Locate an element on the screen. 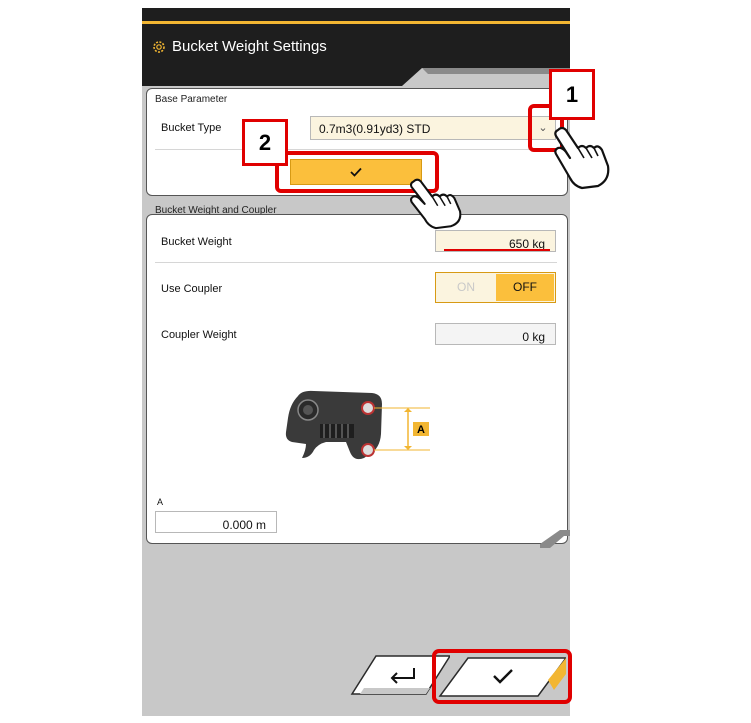 The height and width of the screenshot is (723, 751). coupler-diagram: A is located at coordinates (357, 425).